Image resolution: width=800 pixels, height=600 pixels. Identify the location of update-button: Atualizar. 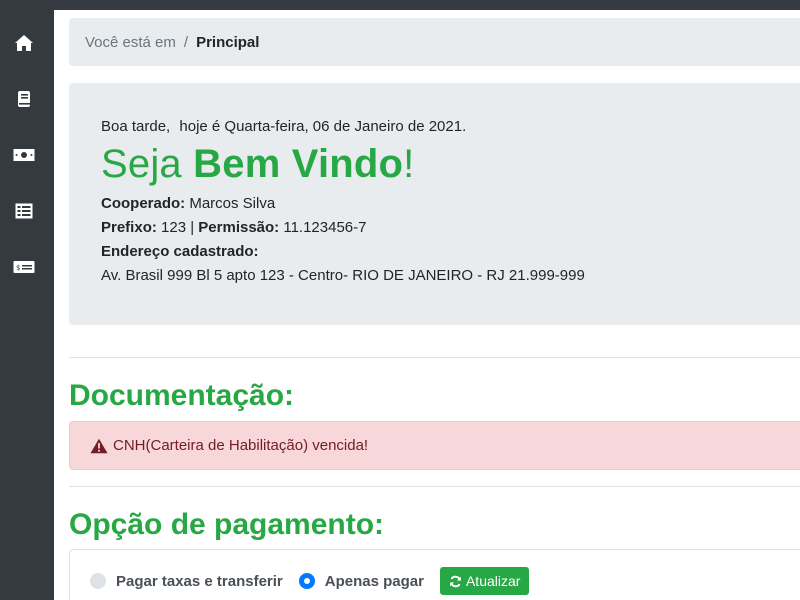
(484, 581).